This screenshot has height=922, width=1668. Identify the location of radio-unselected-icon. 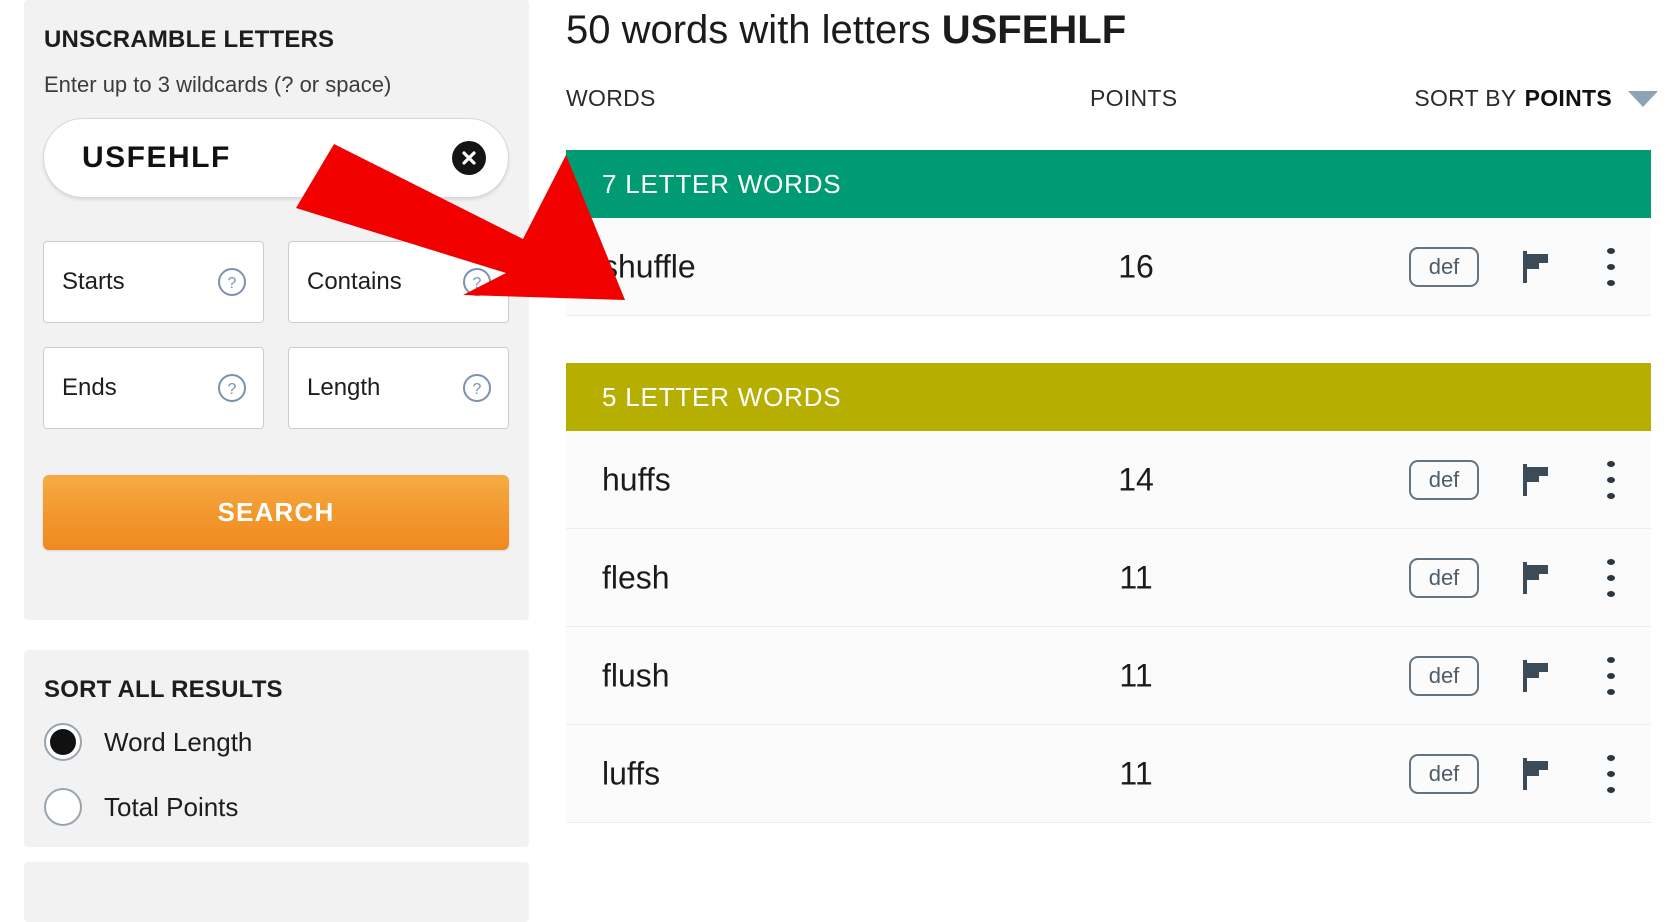
(63, 807).